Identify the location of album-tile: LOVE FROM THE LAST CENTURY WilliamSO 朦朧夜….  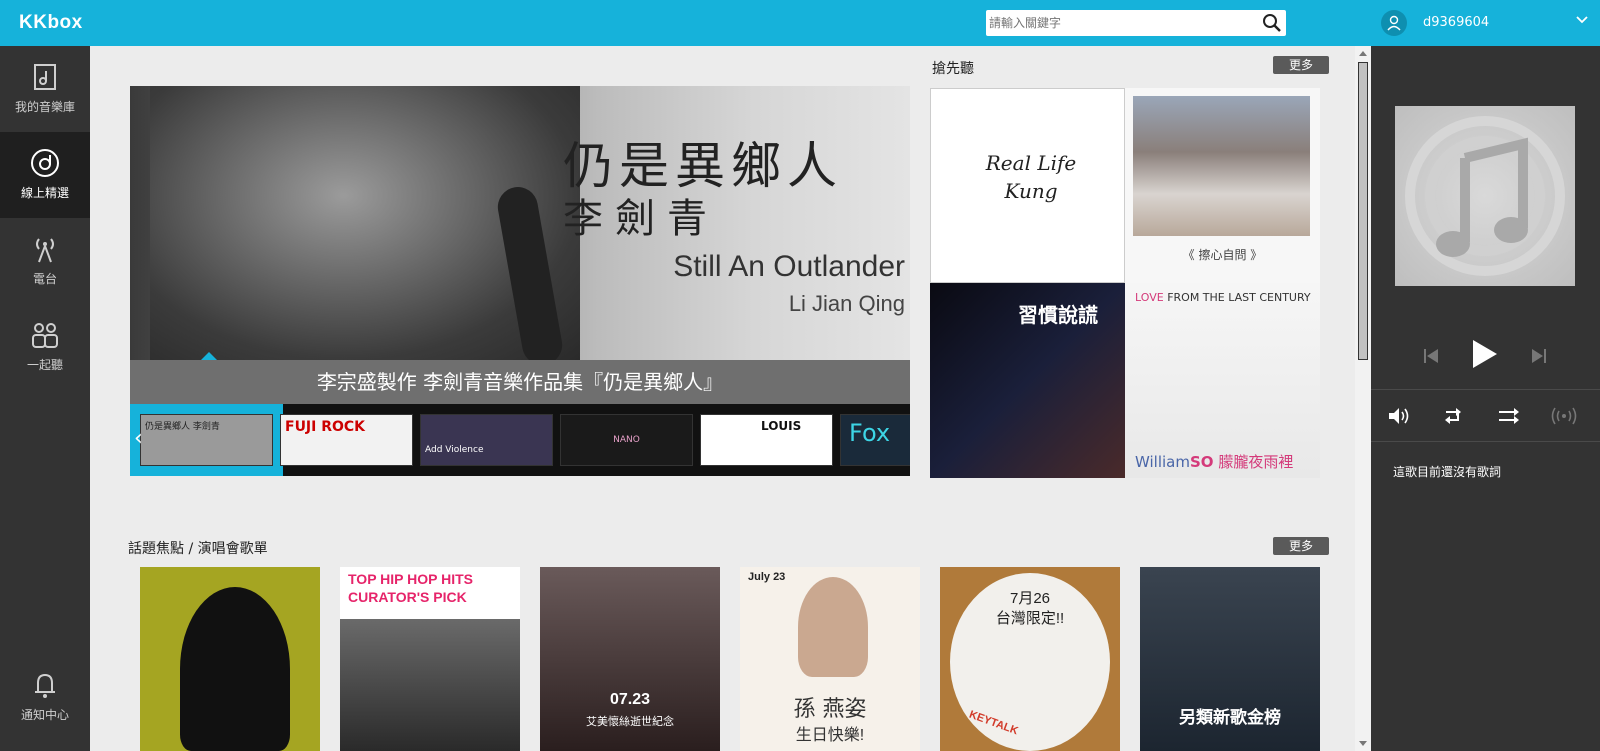
(1222, 380).